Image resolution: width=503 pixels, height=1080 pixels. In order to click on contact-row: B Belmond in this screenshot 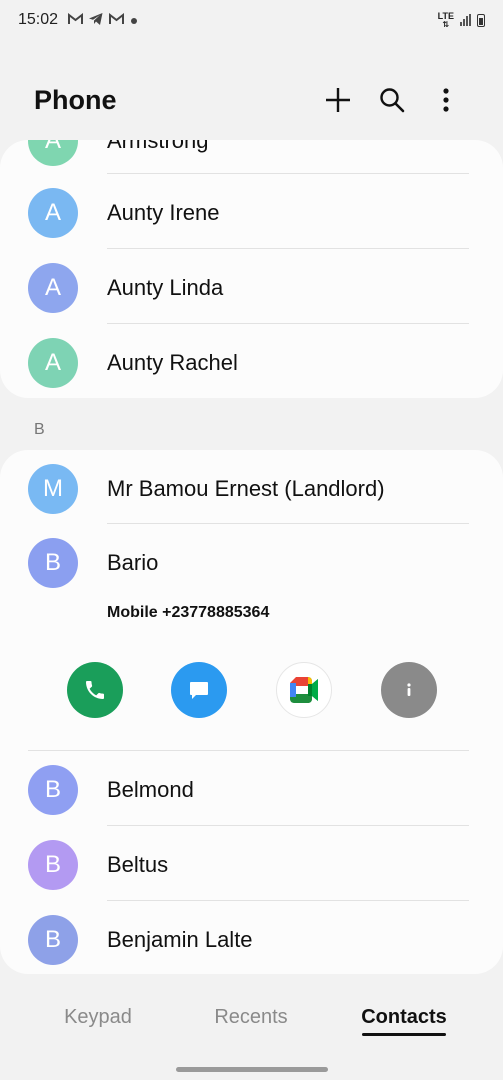, I will do `click(251, 789)`.